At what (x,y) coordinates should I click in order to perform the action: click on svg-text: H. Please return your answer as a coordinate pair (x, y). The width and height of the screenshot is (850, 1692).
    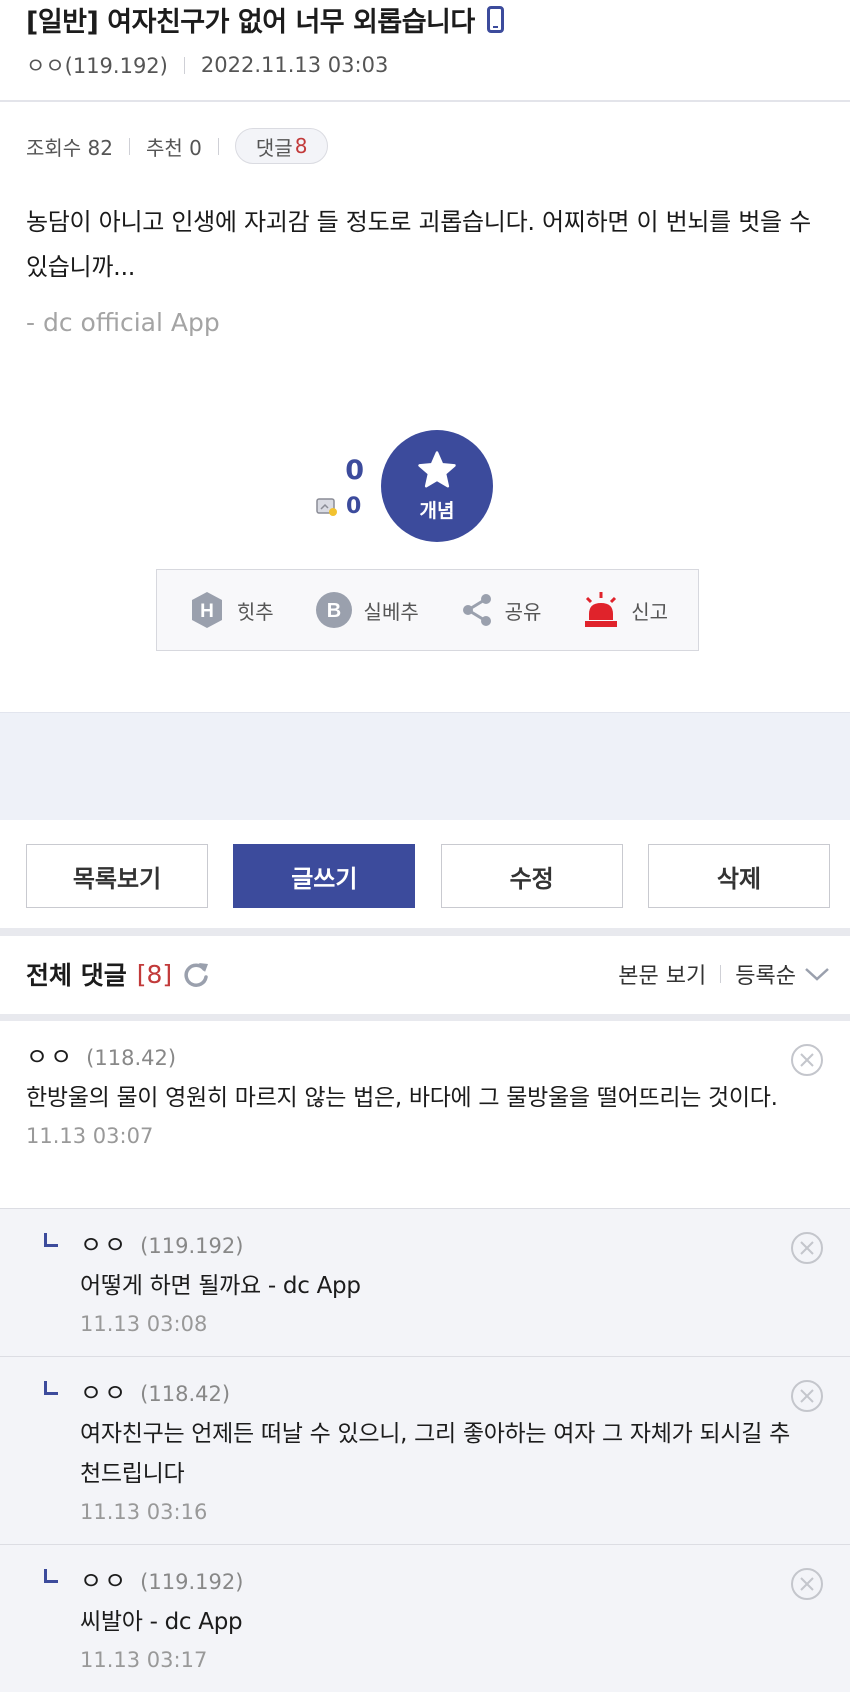
    Looking at the image, I should click on (207, 611).